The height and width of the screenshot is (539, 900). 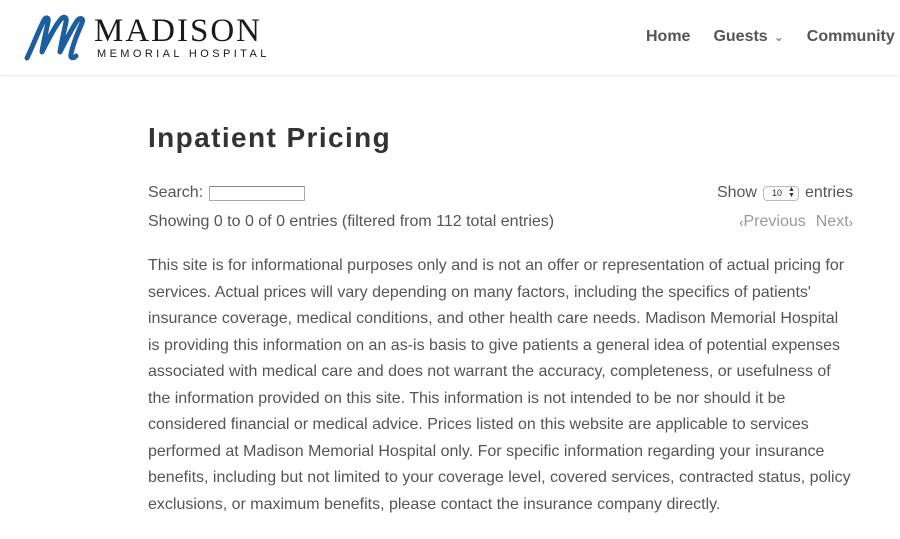 What do you see at coordinates (54, 37) in the screenshot?
I see `madison-m-logo-icon` at bounding box center [54, 37].